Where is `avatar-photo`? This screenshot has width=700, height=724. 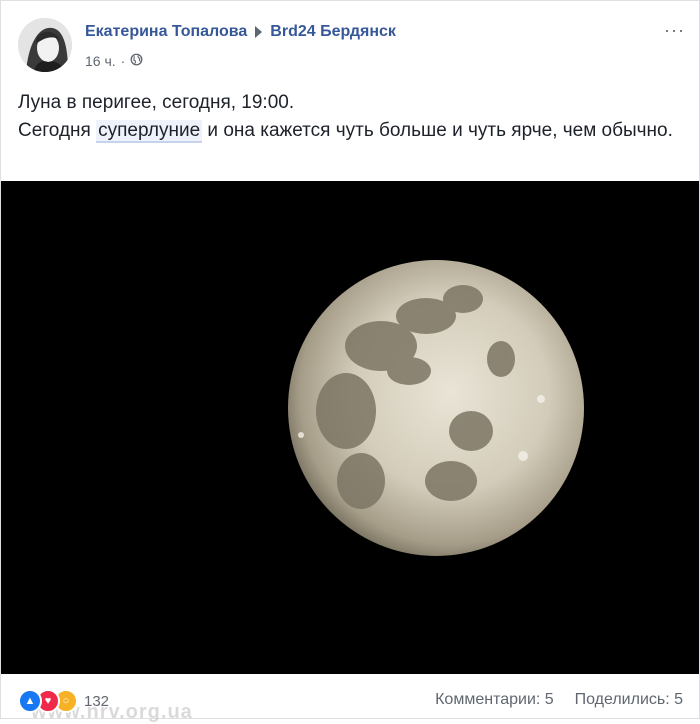 avatar-photo is located at coordinates (45, 45).